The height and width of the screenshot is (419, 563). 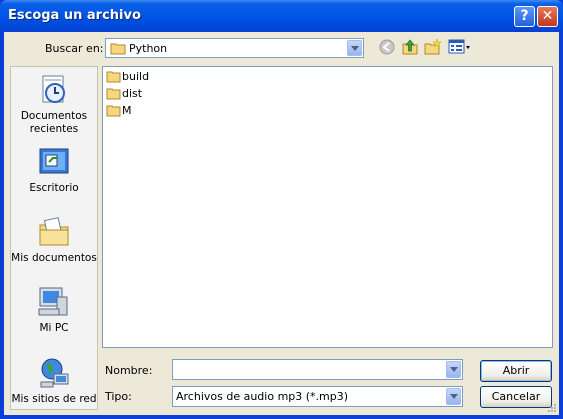 What do you see at coordinates (433, 47) in the screenshot?
I see `new-folder-icon` at bounding box center [433, 47].